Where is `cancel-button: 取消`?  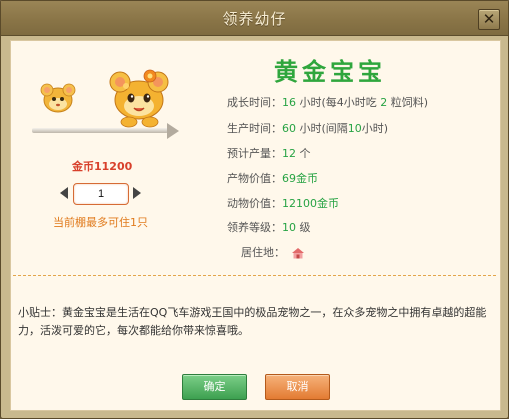
cancel-button: 取消 is located at coordinates (297, 387).